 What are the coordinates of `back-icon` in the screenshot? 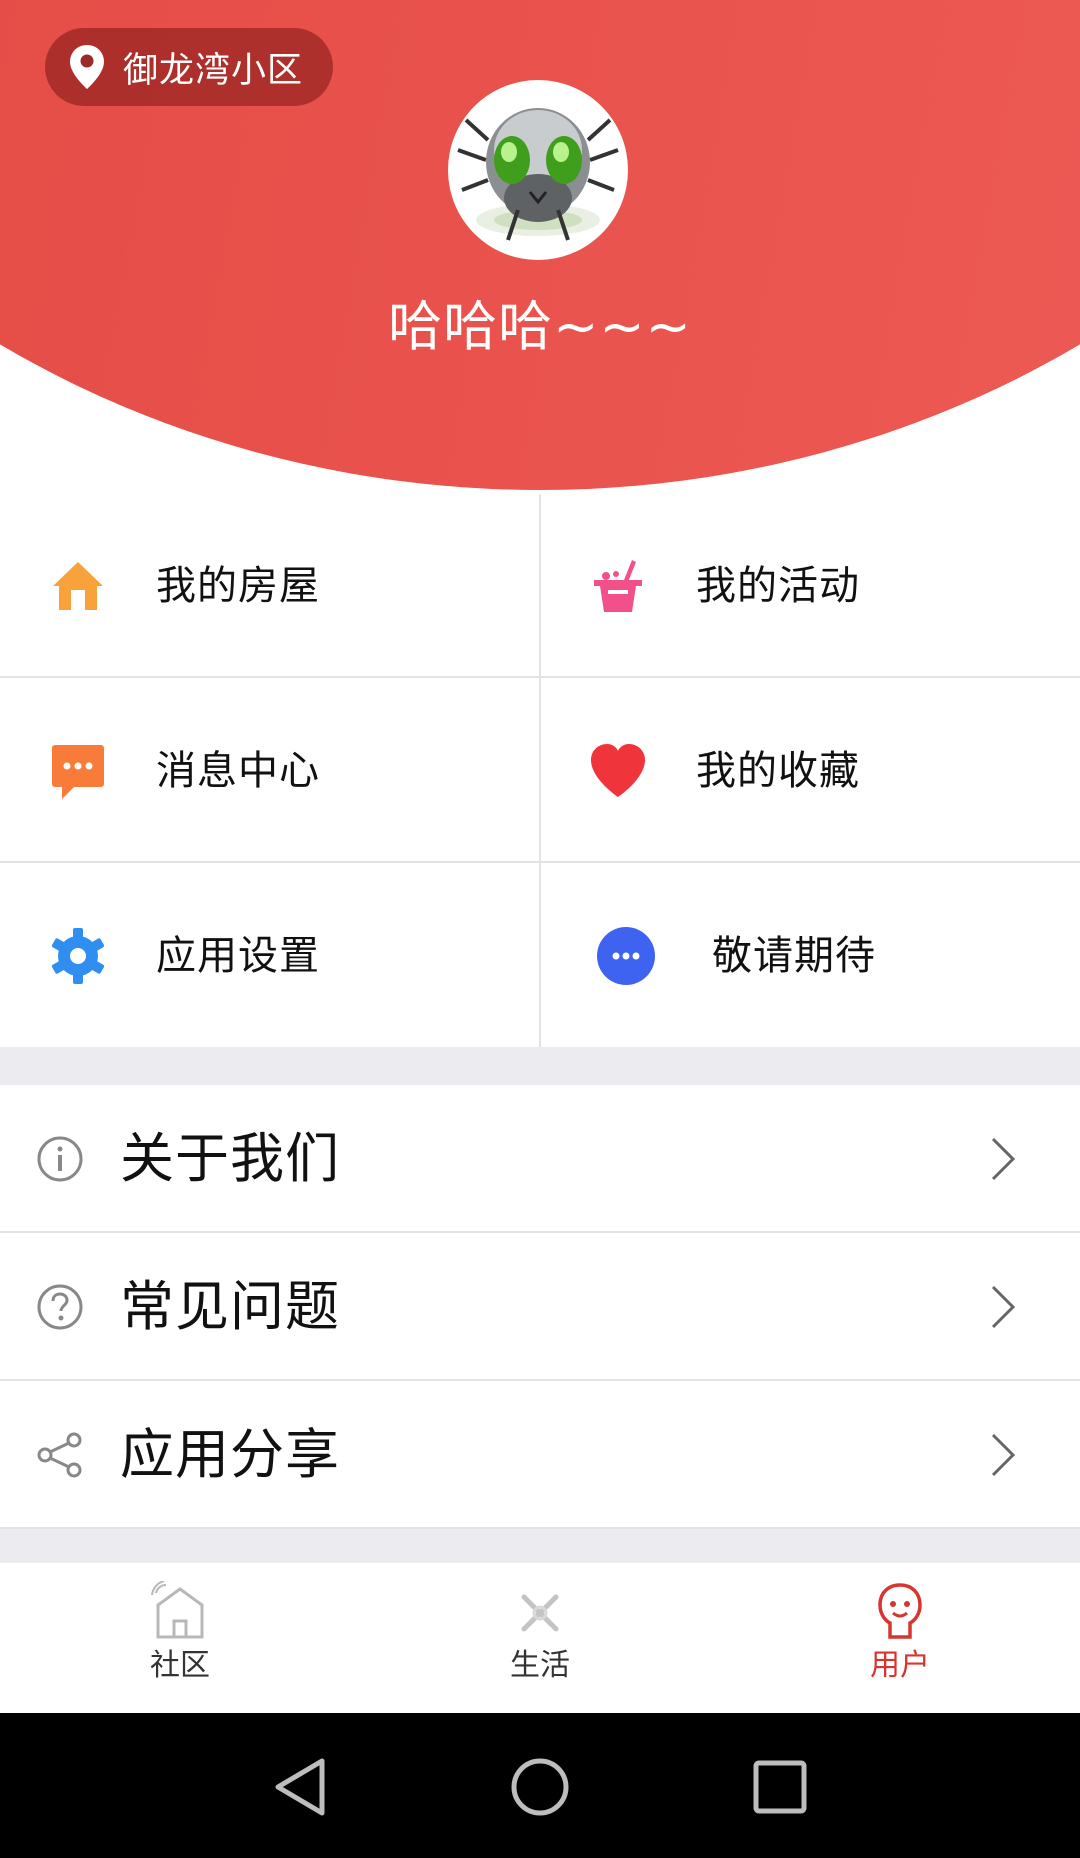 It's located at (300, 1787).